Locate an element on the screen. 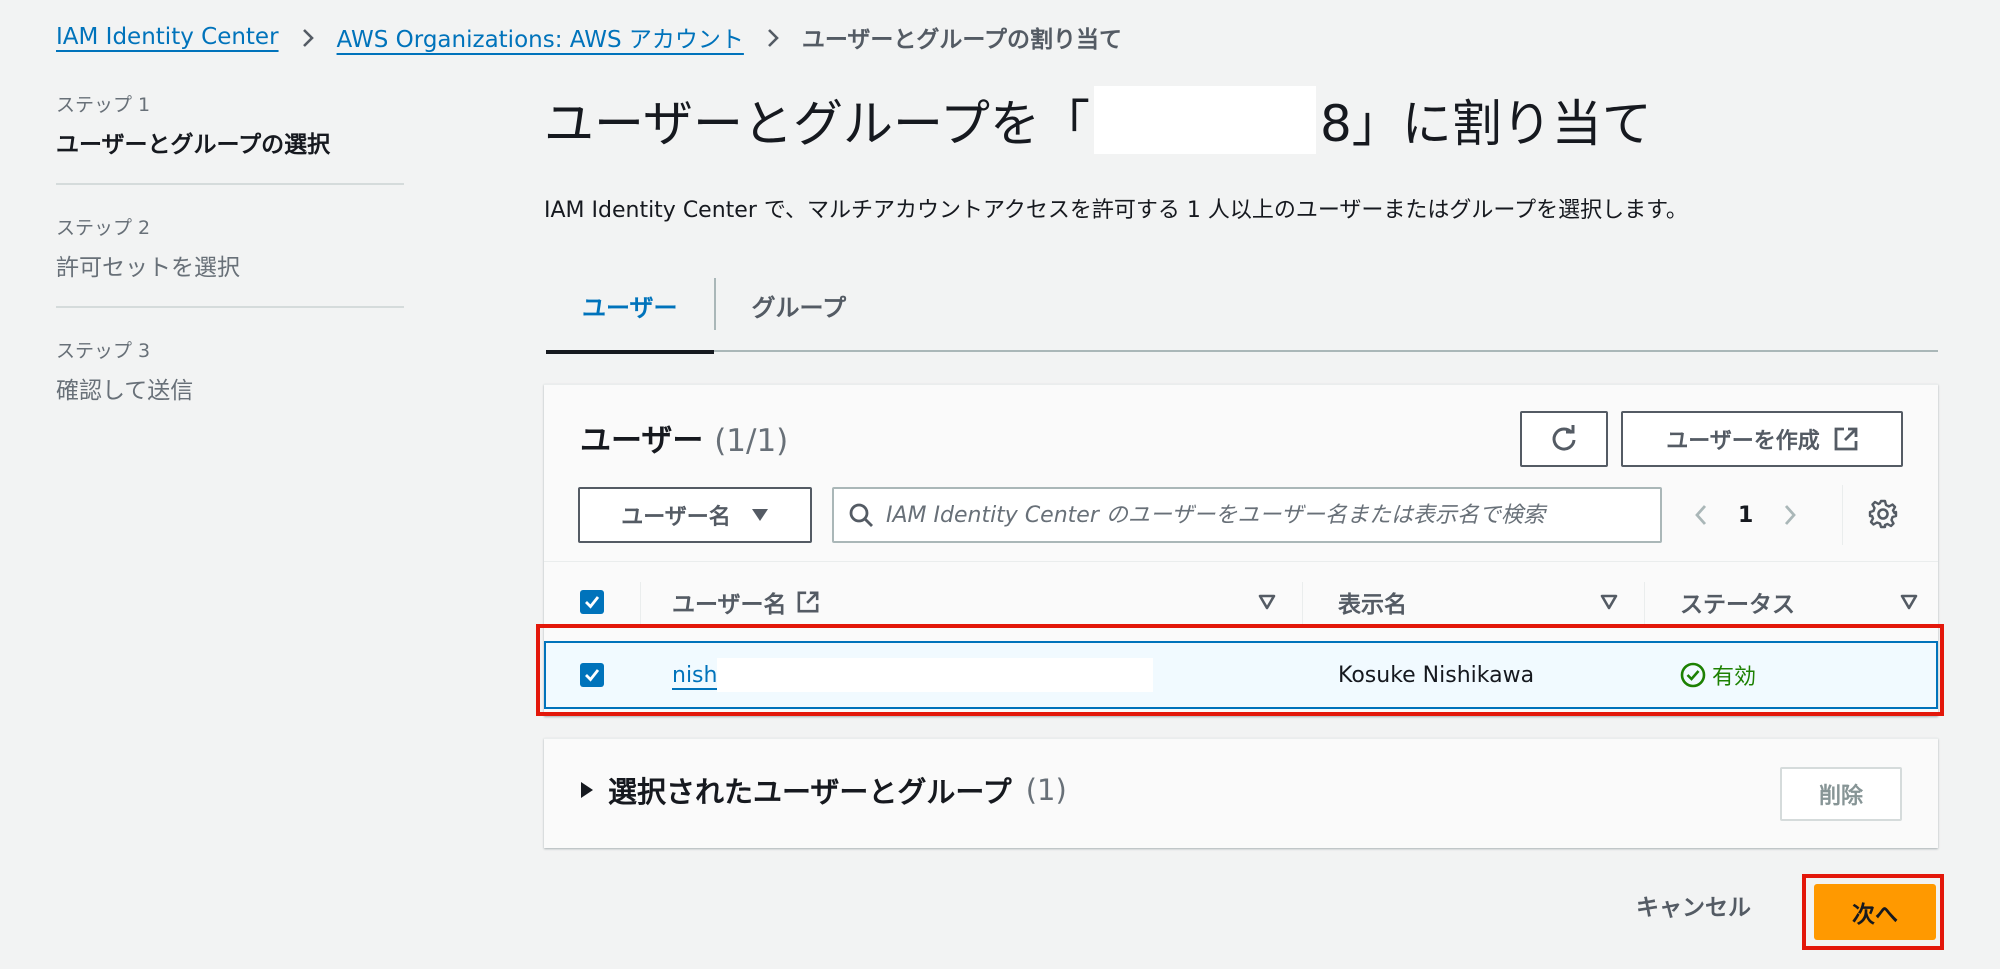 This screenshot has width=2000, height=969. chevron-left-icon is located at coordinates (1701, 515).